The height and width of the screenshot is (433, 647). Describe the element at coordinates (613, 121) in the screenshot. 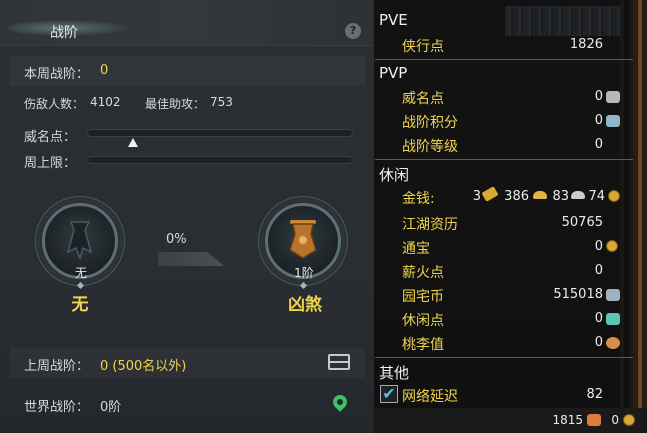

I see `rank-score-icon` at that location.